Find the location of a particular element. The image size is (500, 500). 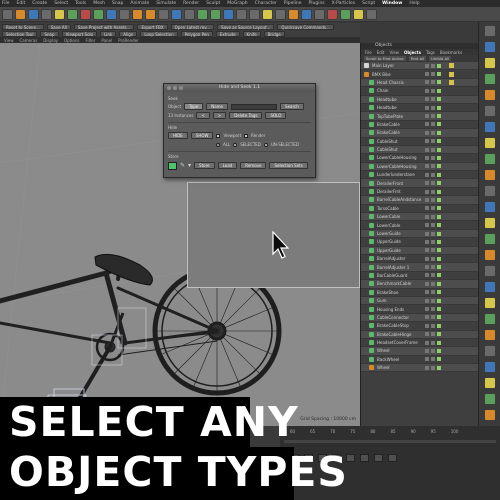

close-hole-icon is located at coordinates (489, 415).